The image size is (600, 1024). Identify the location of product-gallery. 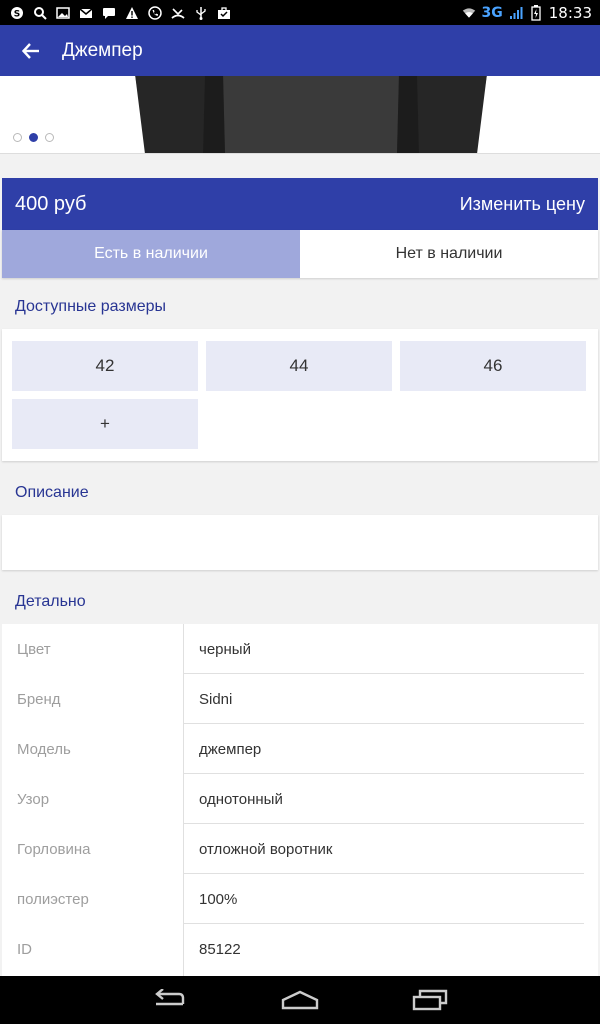
(300, 115).